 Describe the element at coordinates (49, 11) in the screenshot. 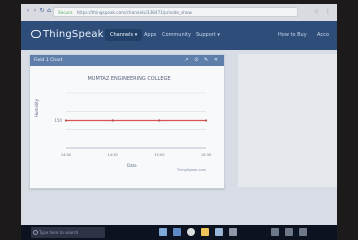

I see `home-icon: ⌂` at that location.